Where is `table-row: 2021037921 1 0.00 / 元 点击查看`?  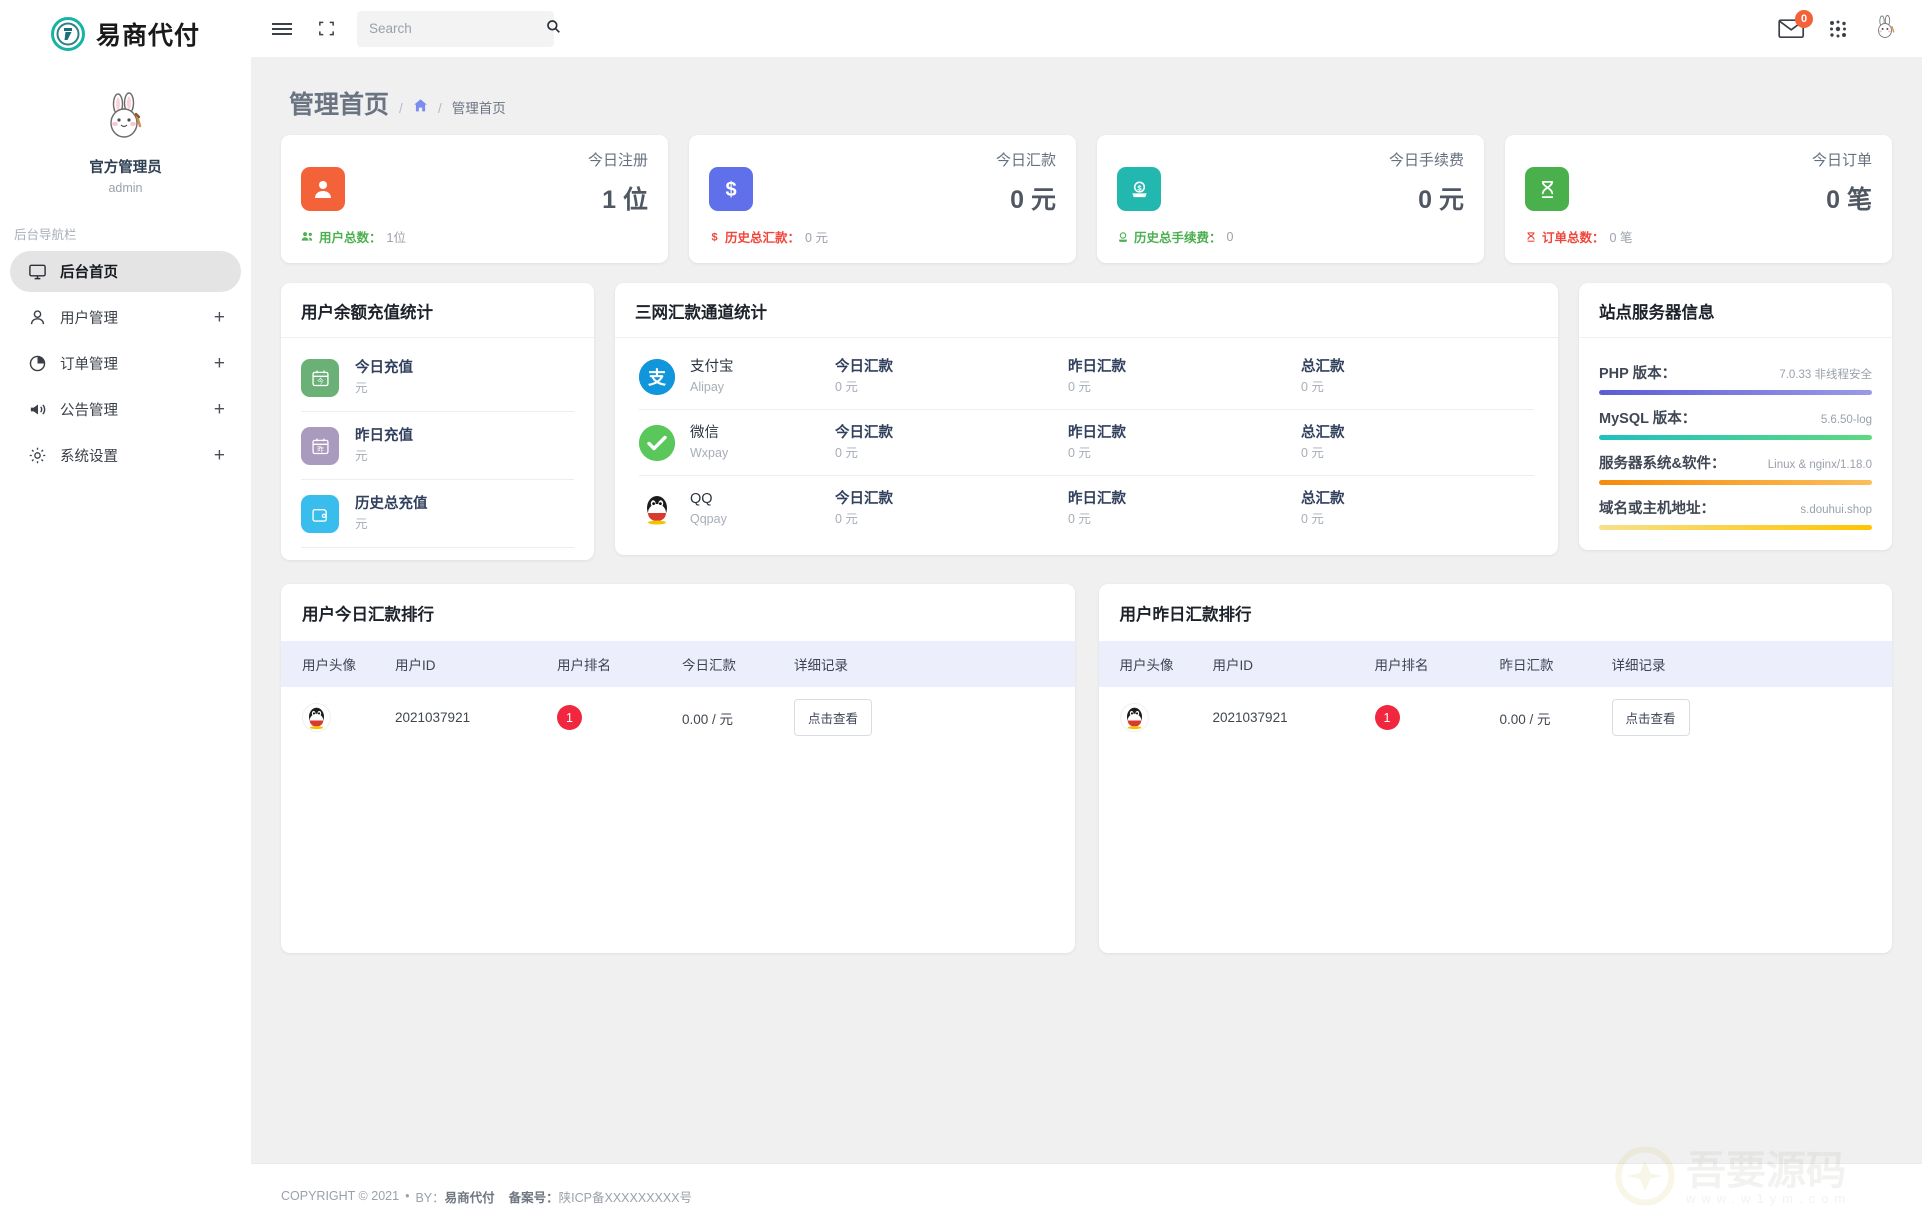 table-row: 2021037921 1 0.00 / 元 点击查看 is located at coordinates (678, 717).